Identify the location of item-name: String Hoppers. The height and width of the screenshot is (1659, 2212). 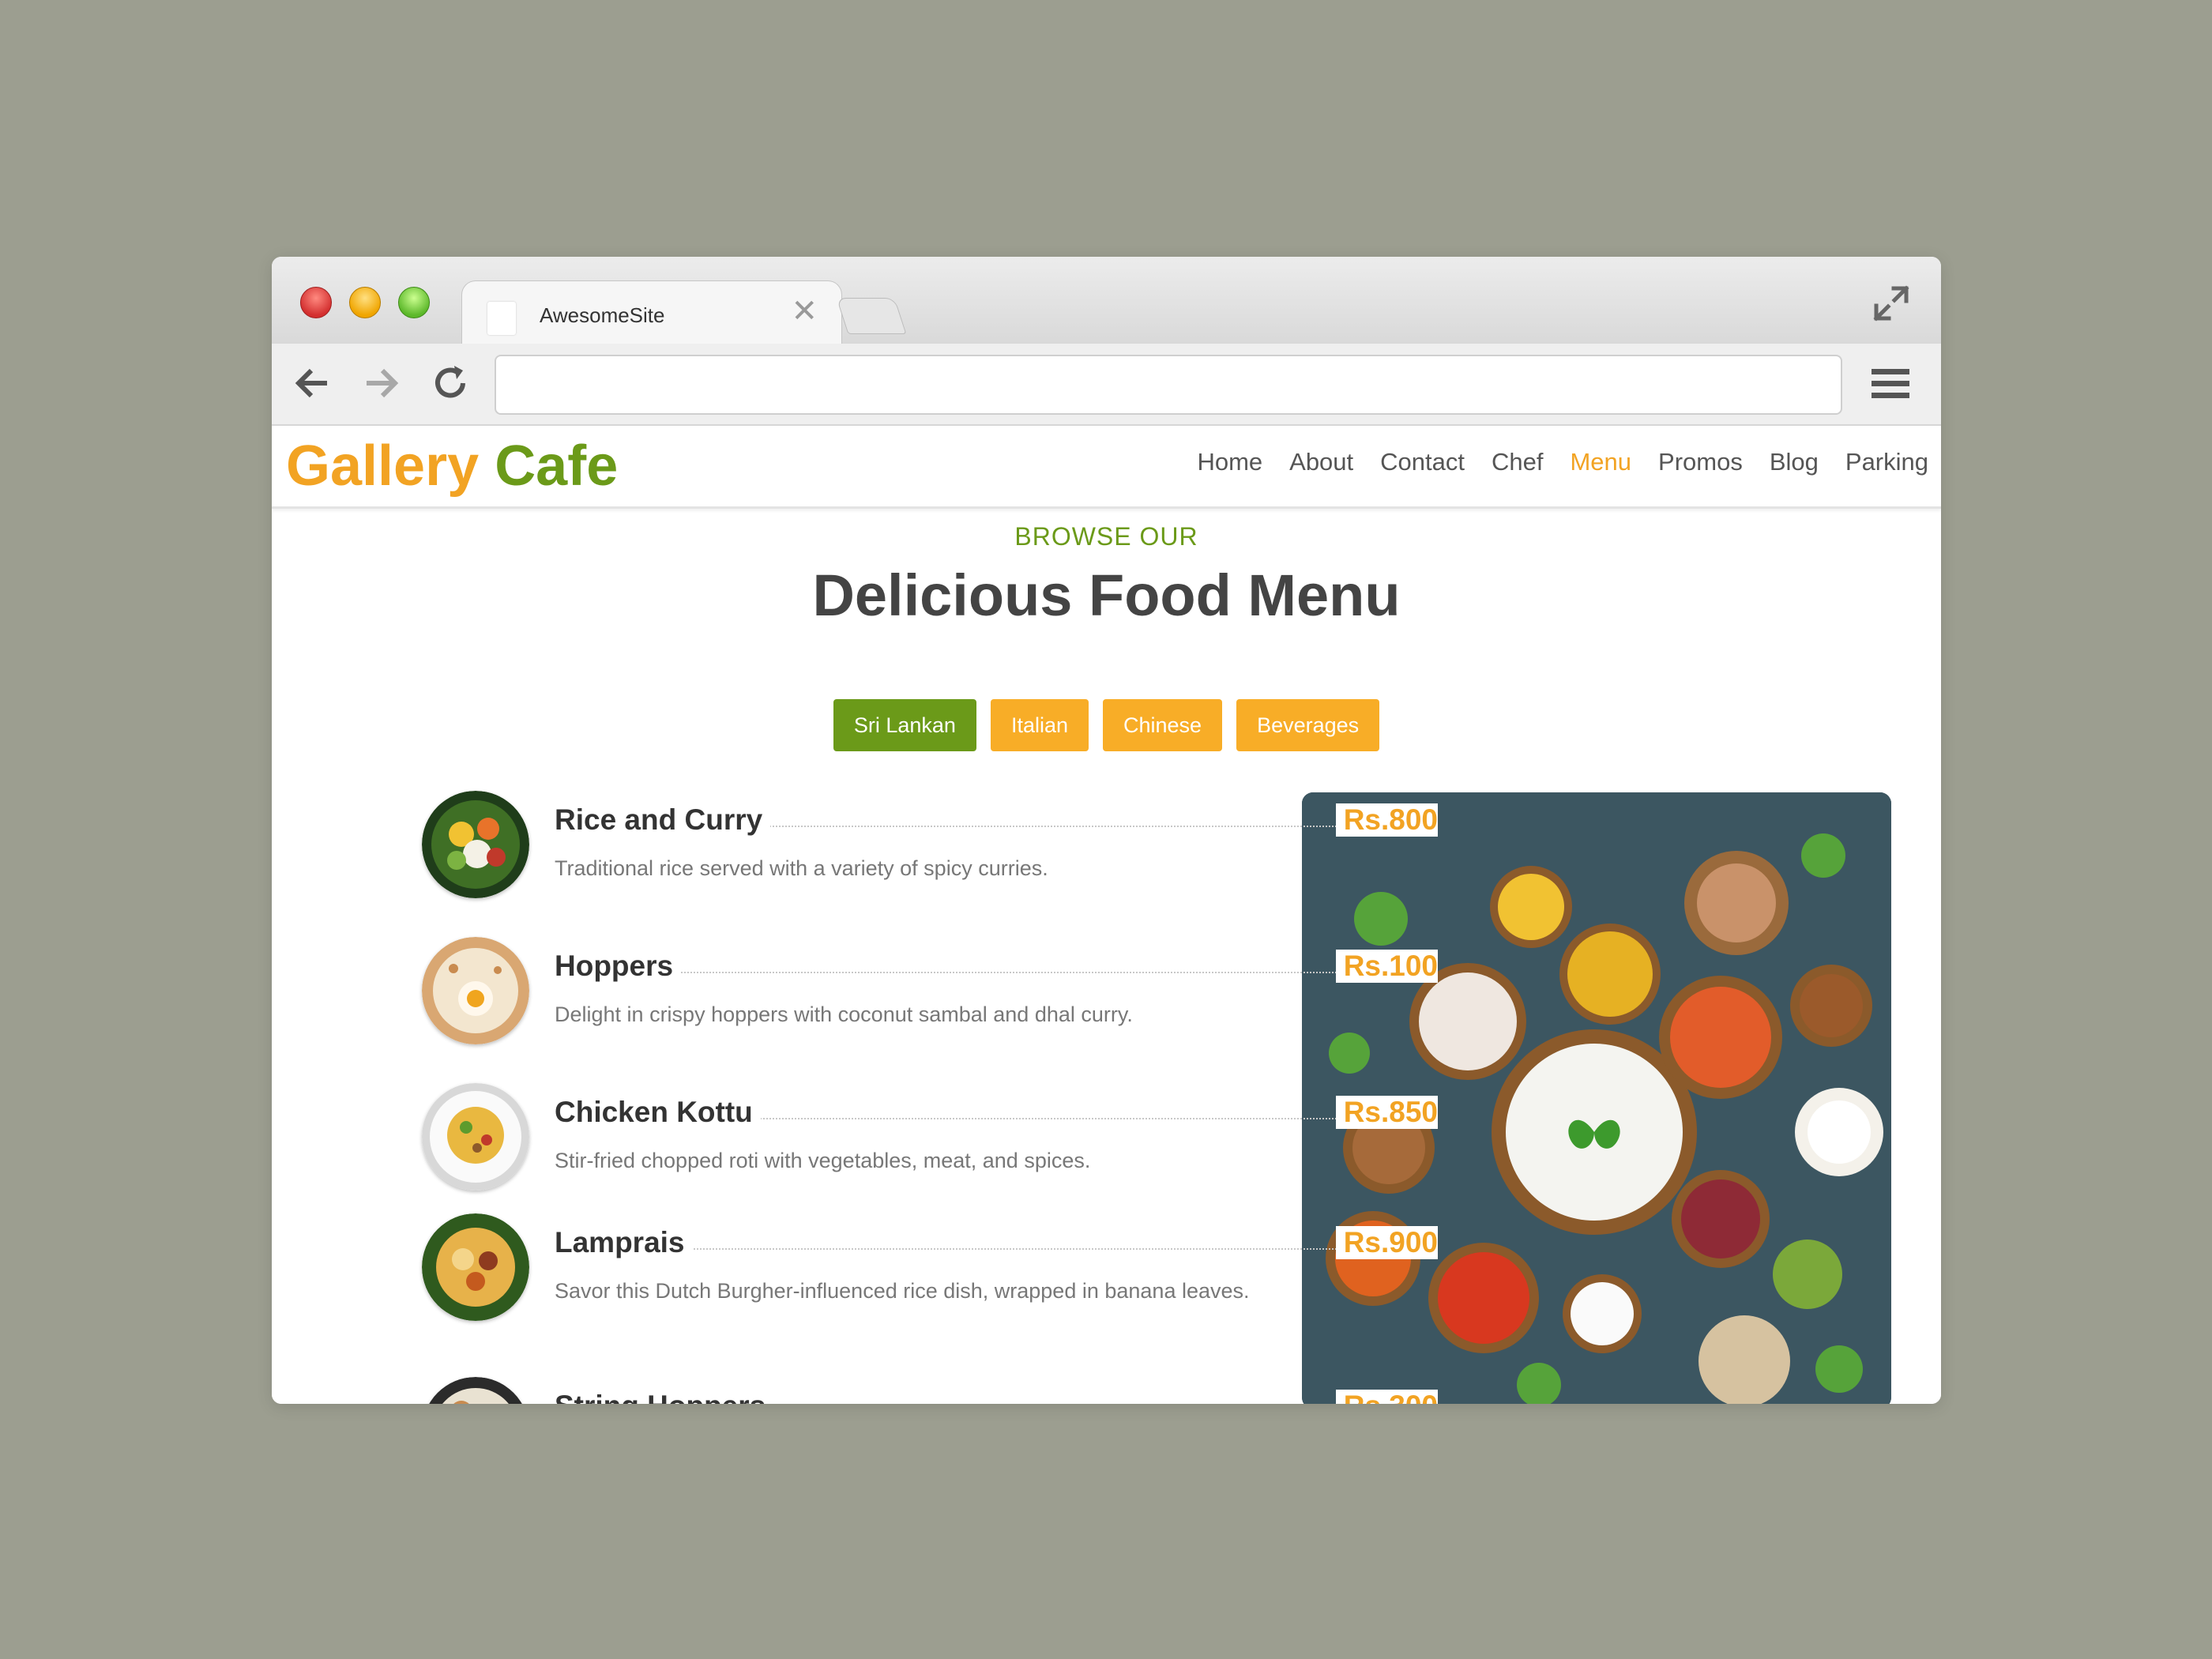
(665, 1397).